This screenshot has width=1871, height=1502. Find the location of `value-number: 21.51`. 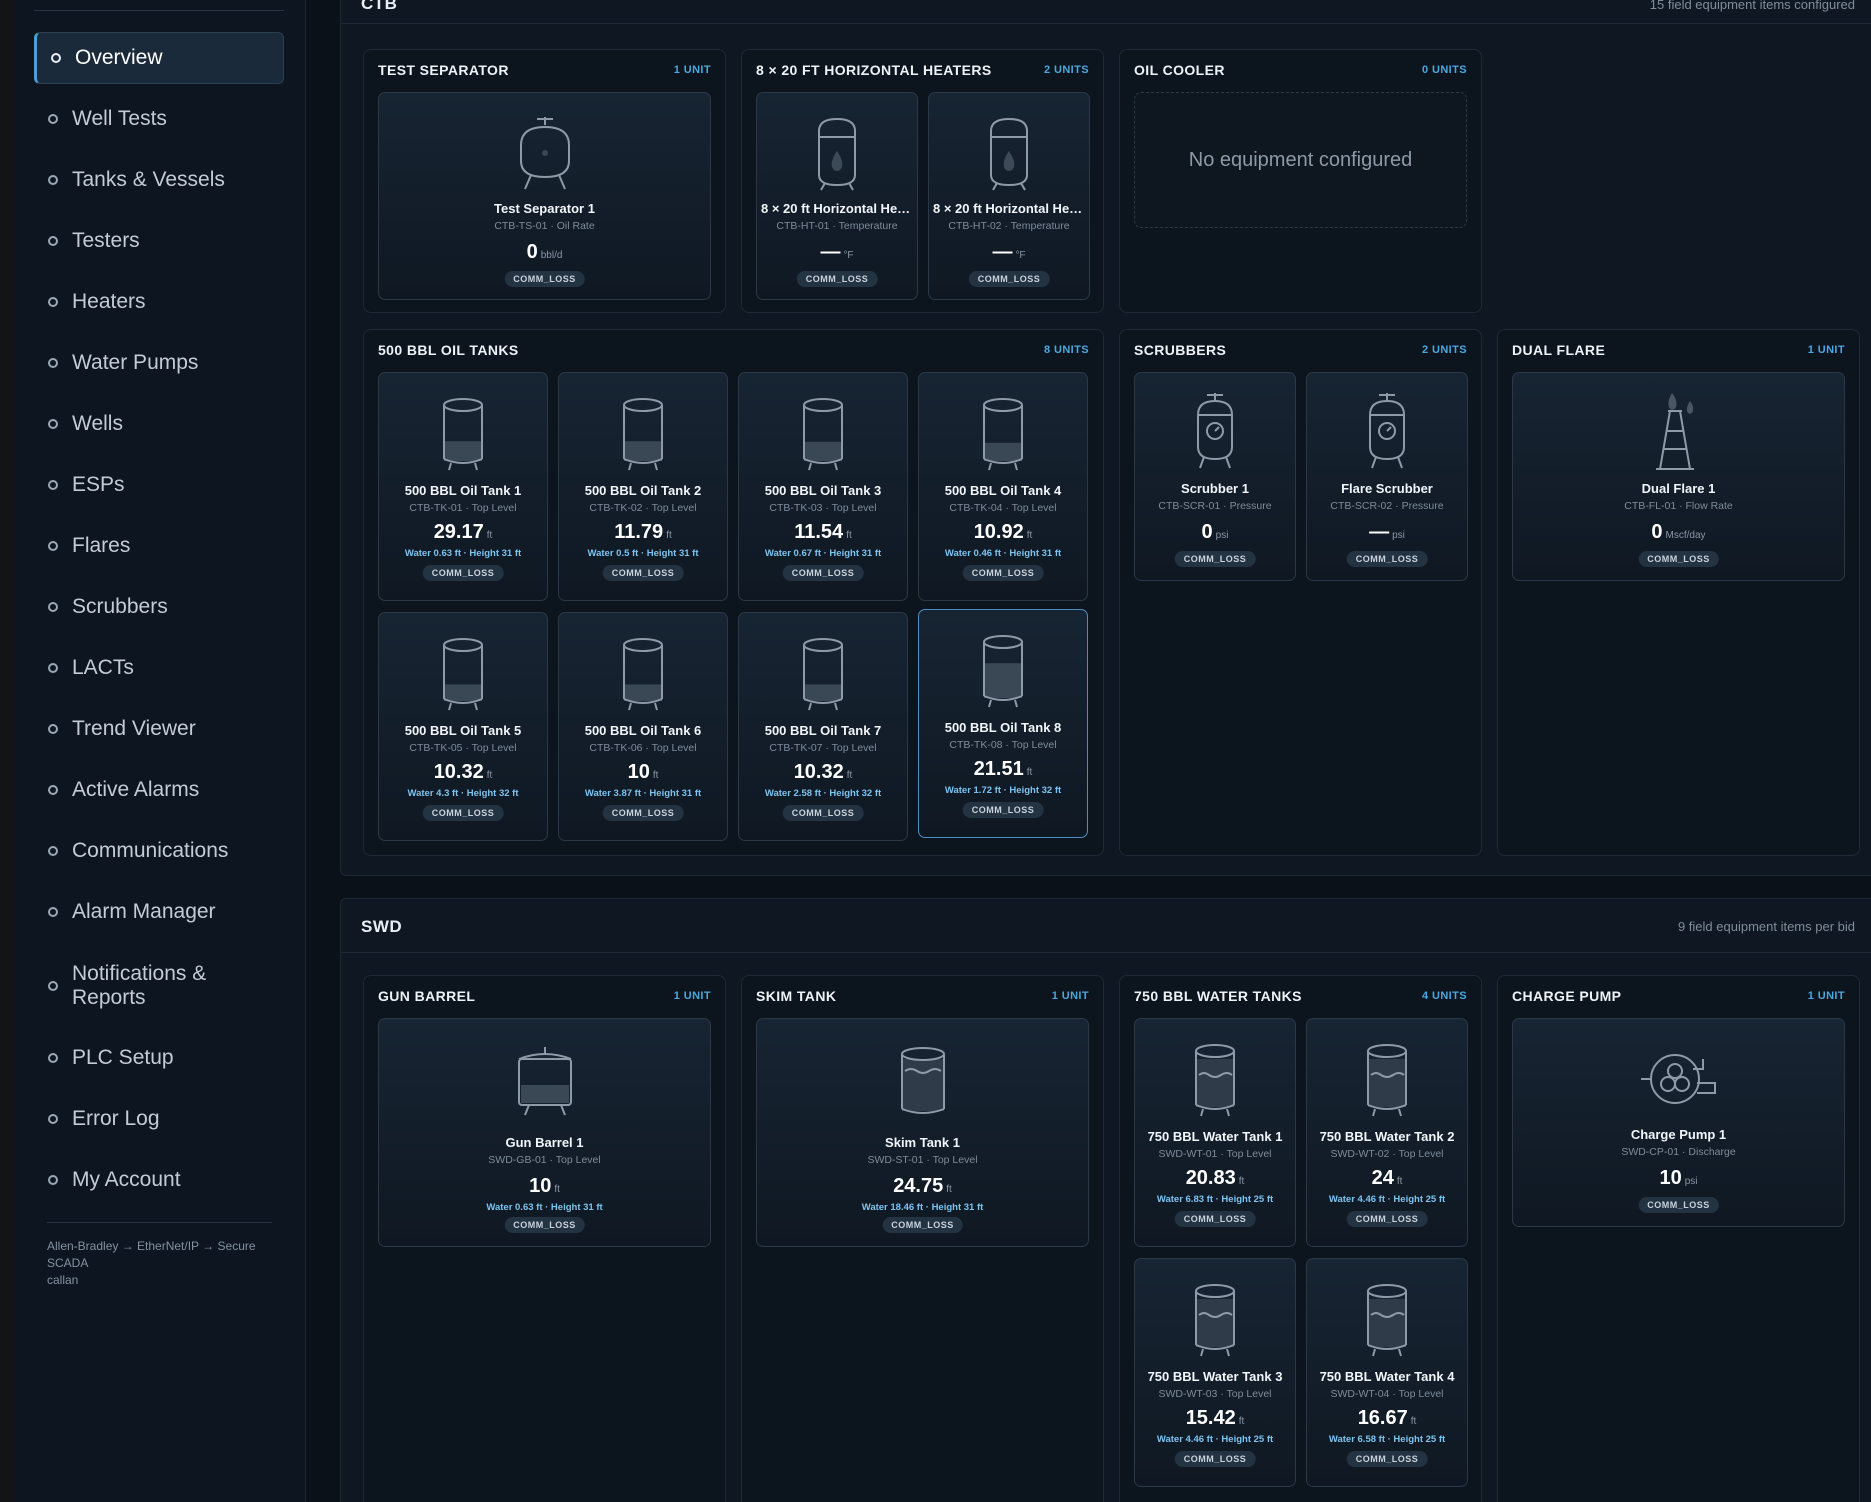

value-number: 21.51 is located at coordinates (998, 769).